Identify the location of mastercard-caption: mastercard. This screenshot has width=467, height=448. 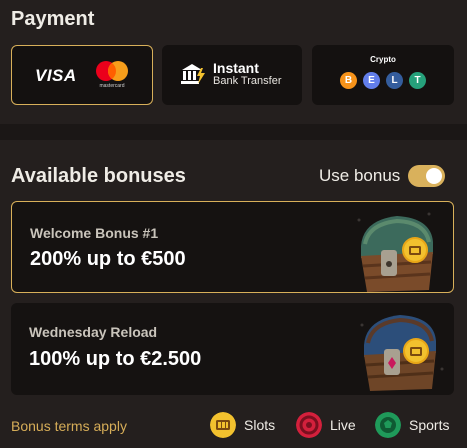
(112, 86).